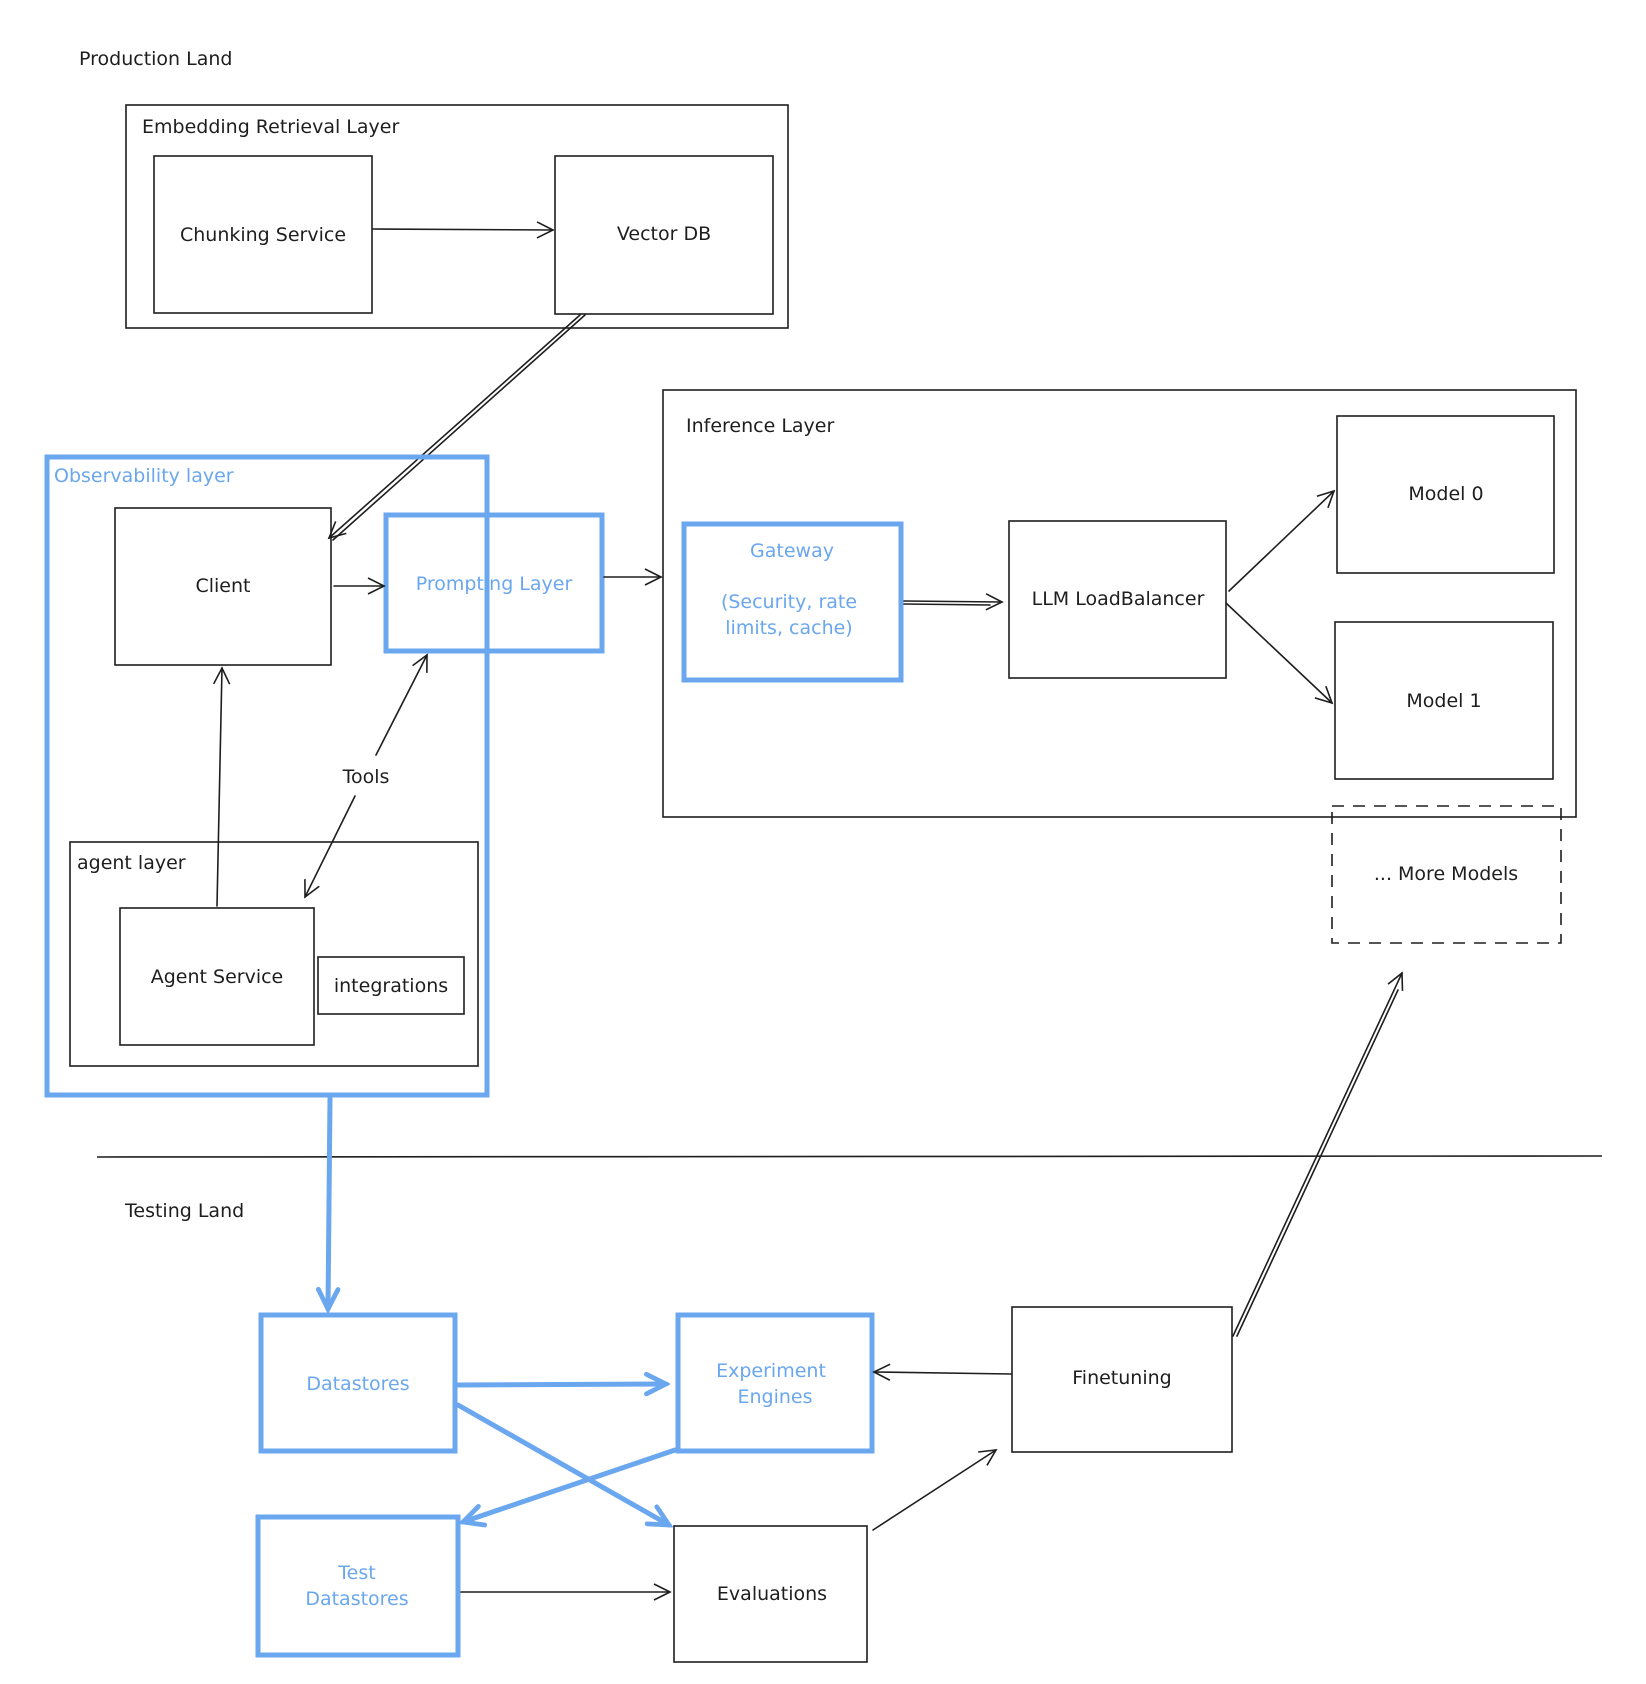 The width and height of the screenshot is (1646, 1684). I want to click on edge-finetuning-to-more-models-stroke2, so click(1317, 1163).